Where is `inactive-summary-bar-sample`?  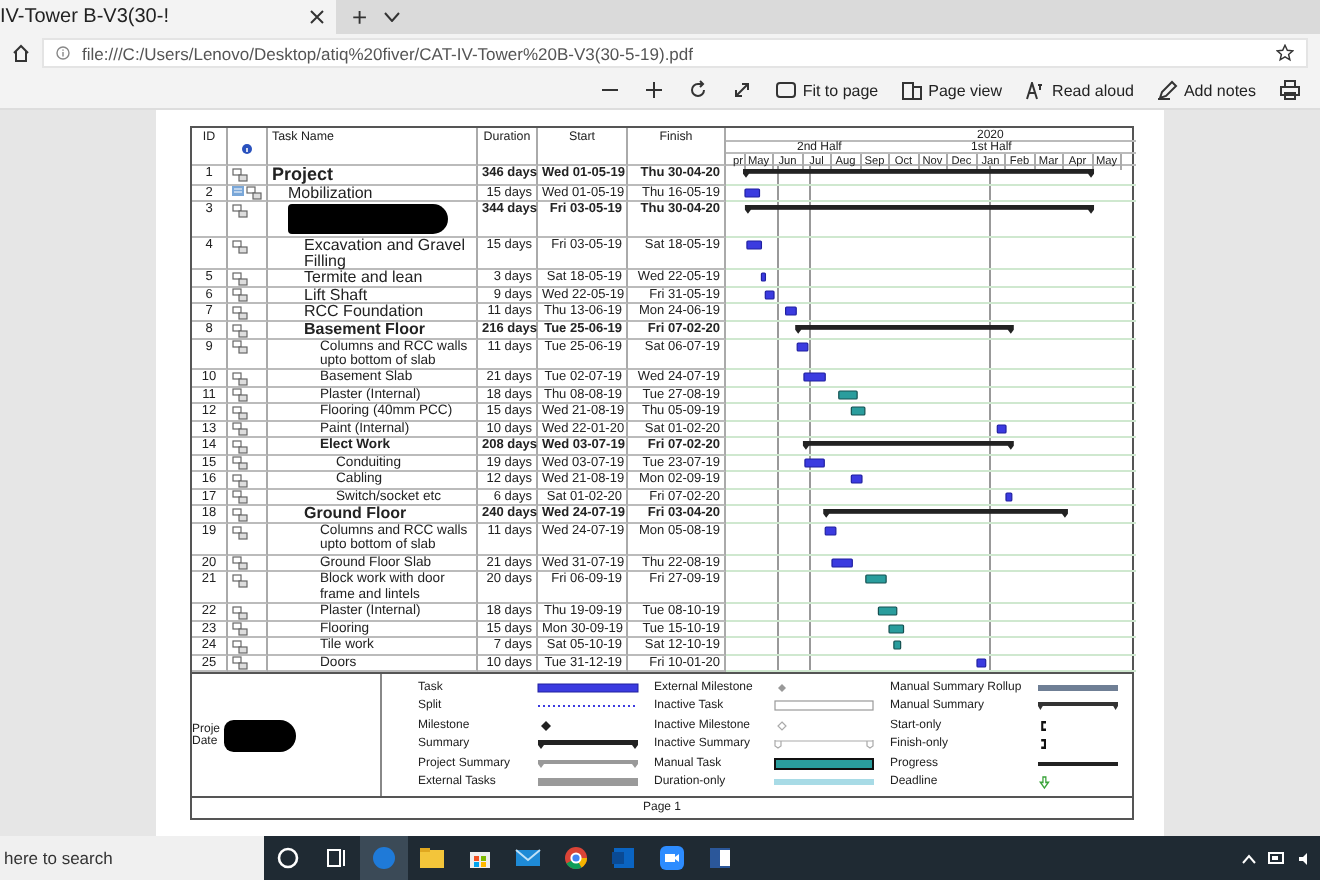 inactive-summary-bar-sample is located at coordinates (824, 745).